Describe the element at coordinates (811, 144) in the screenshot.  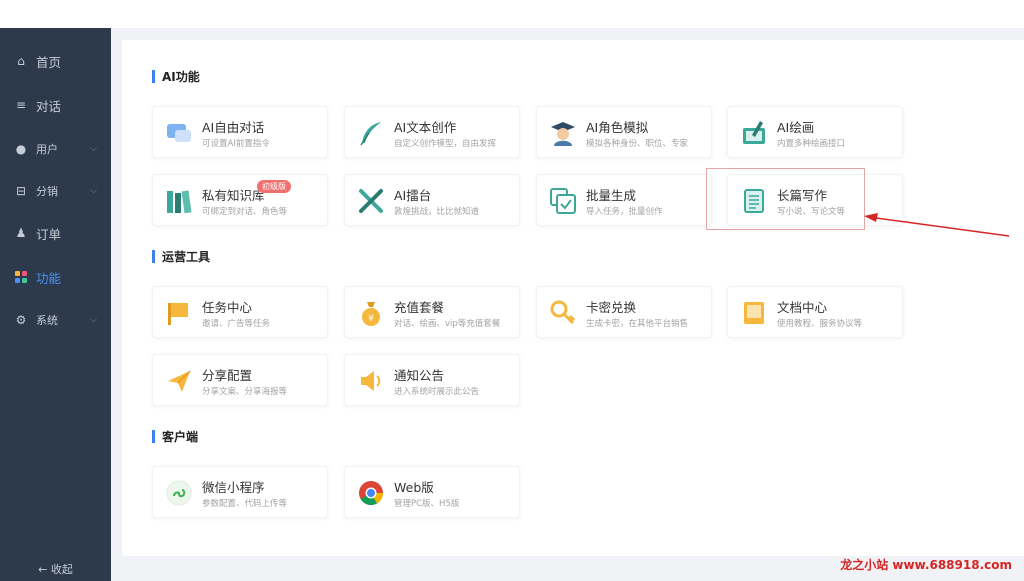
I see `card-desc: 内置多种绘画接口` at that location.